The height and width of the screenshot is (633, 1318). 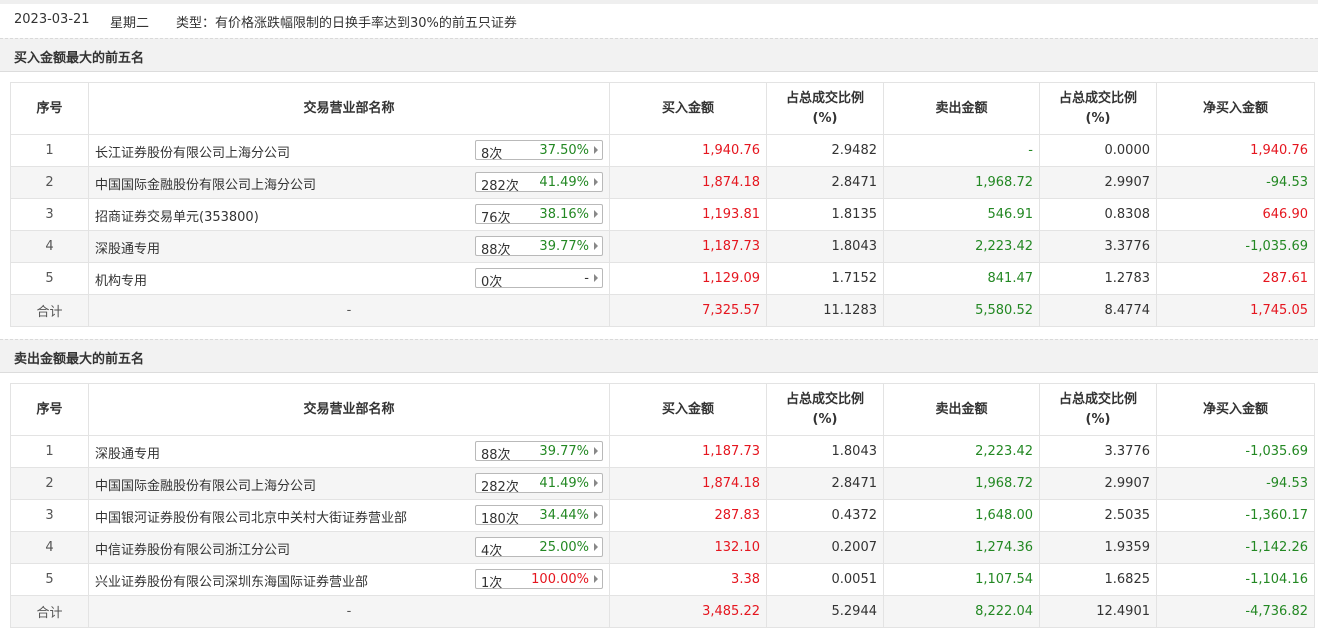 I want to click on total-label: 合计, so click(x=49, y=310).